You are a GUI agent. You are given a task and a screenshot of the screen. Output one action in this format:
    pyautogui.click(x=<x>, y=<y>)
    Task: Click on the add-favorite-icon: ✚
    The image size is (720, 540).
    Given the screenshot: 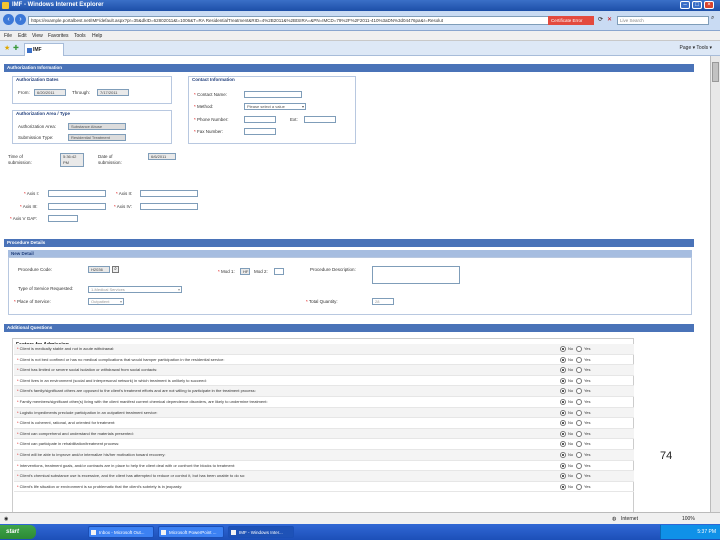 What is the action you would take?
    pyautogui.click(x=16, y=48)
    